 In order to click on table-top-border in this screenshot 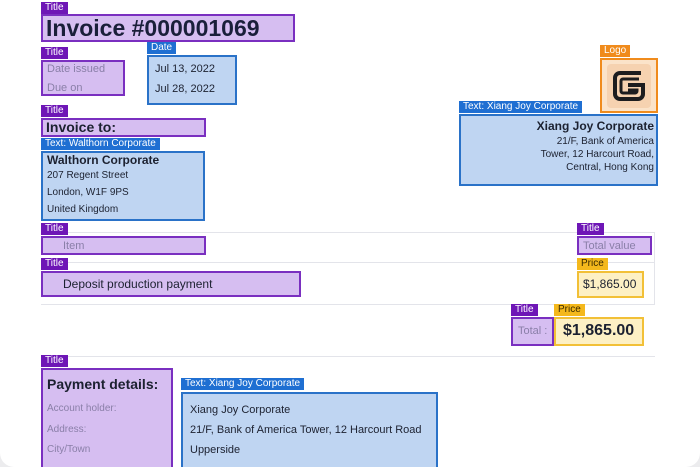, I will do `click(348, 232)`.